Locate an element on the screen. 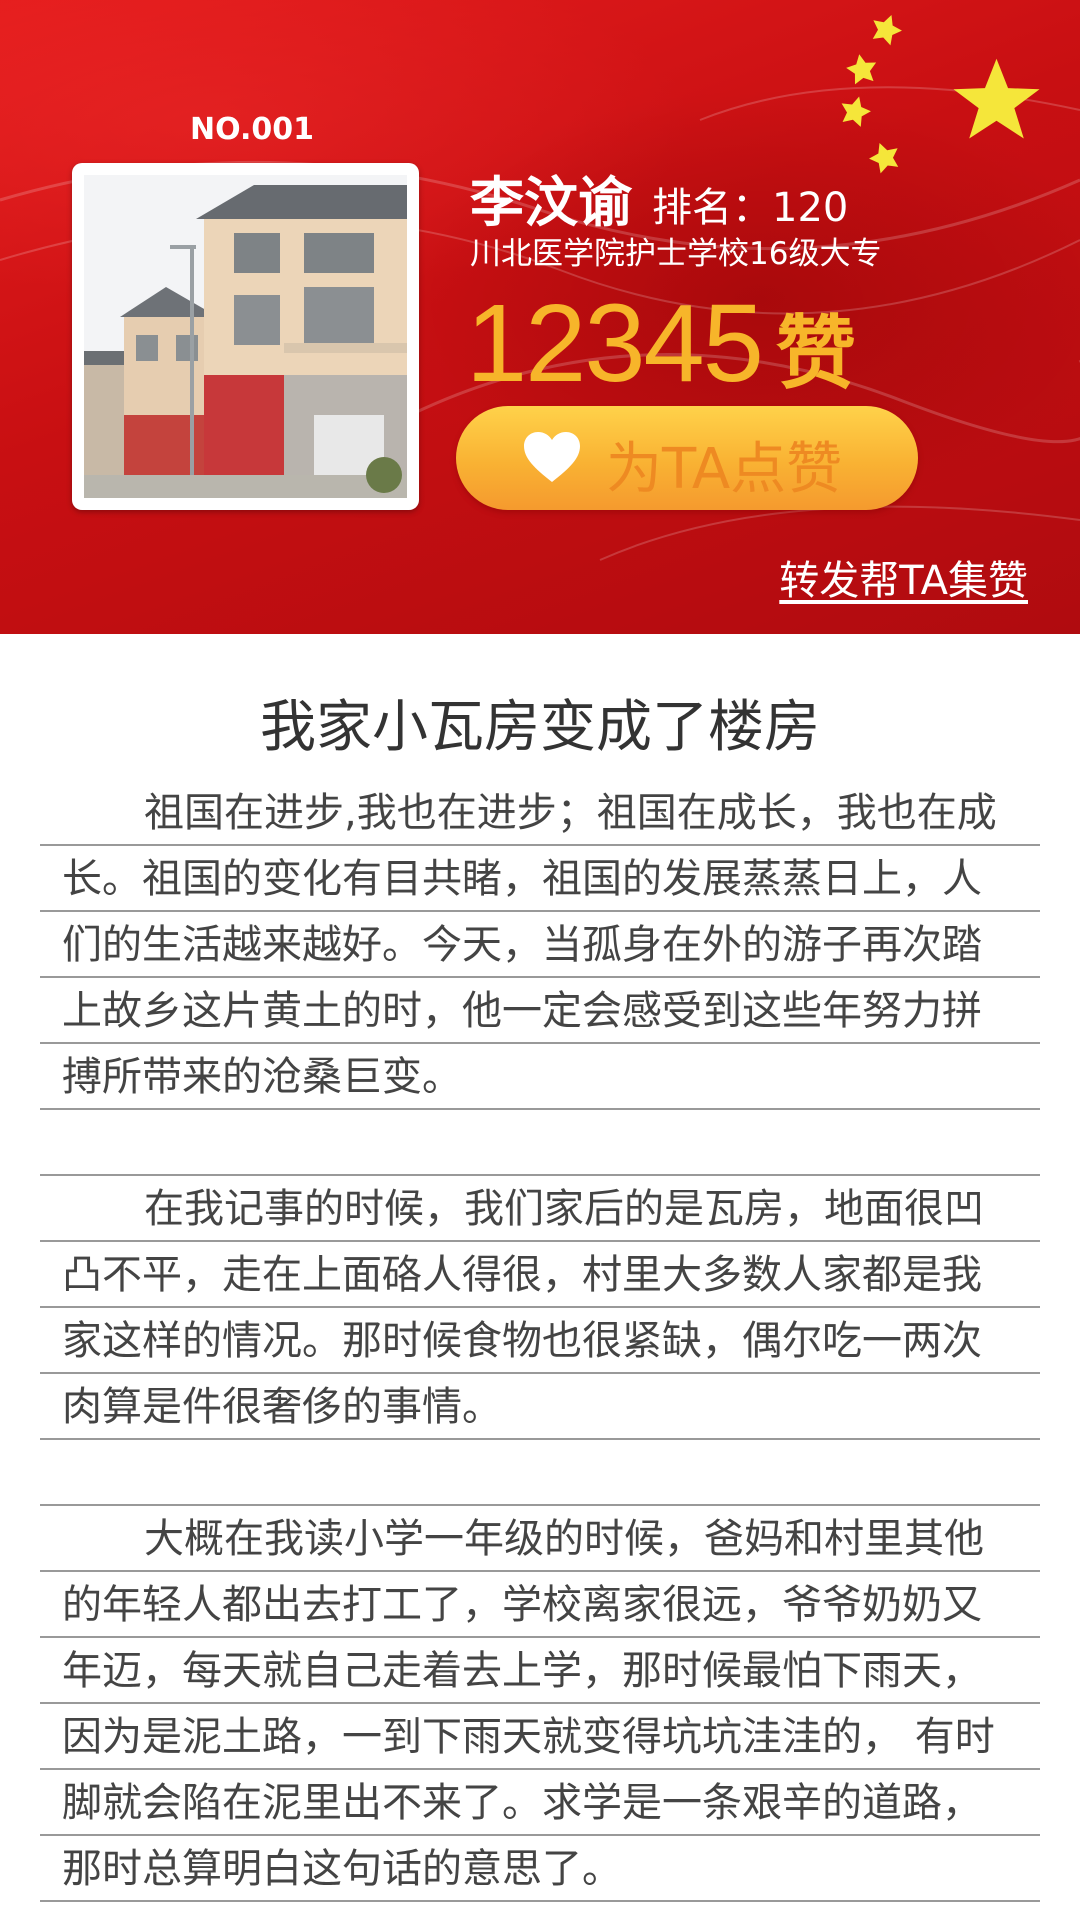 The width and height of the screenshot is (1080, 1920). article-line: 那时总算明白这句话的意思了。 is located at coordinates (540, 1869).